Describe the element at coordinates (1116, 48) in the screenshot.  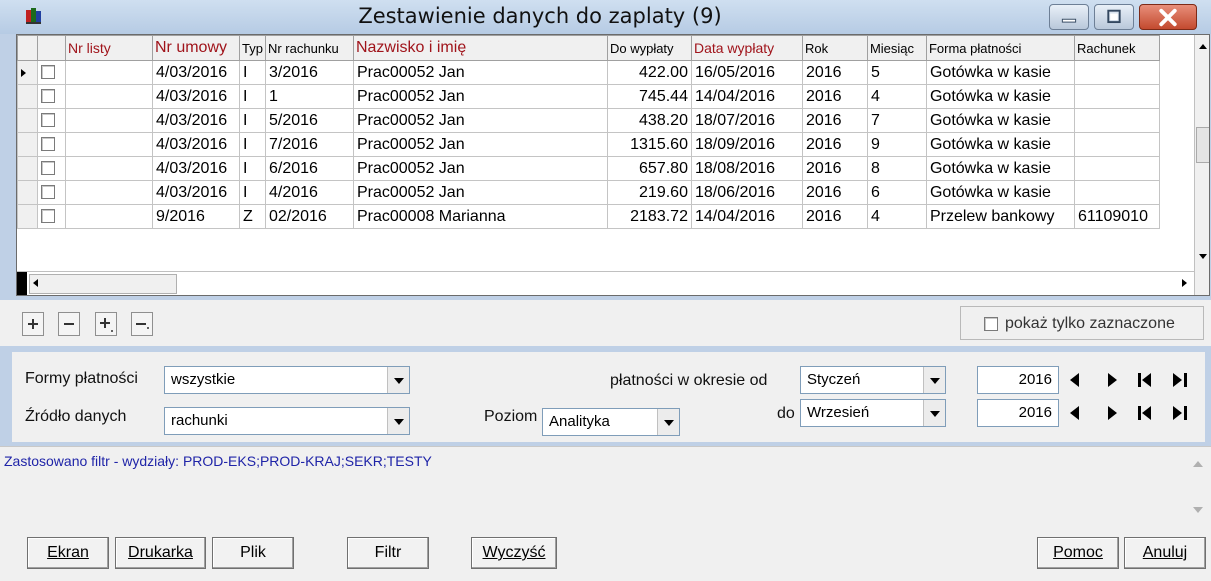
I see `col-header-rachunek: Rachunek` at that location.